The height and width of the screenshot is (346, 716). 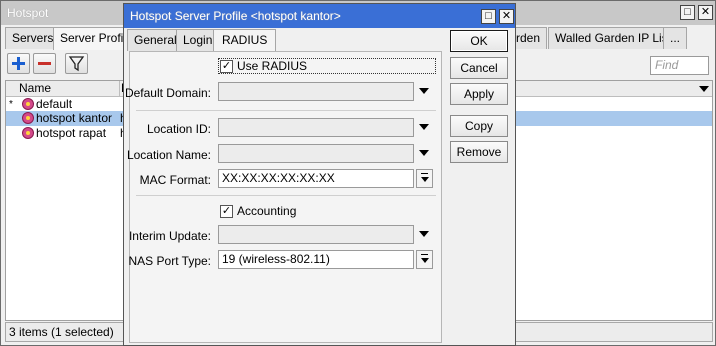 What do you see at coordinates (479, 152) in the screenshot?
I see `remove-button: Remove` at bounding box center [479, 152].